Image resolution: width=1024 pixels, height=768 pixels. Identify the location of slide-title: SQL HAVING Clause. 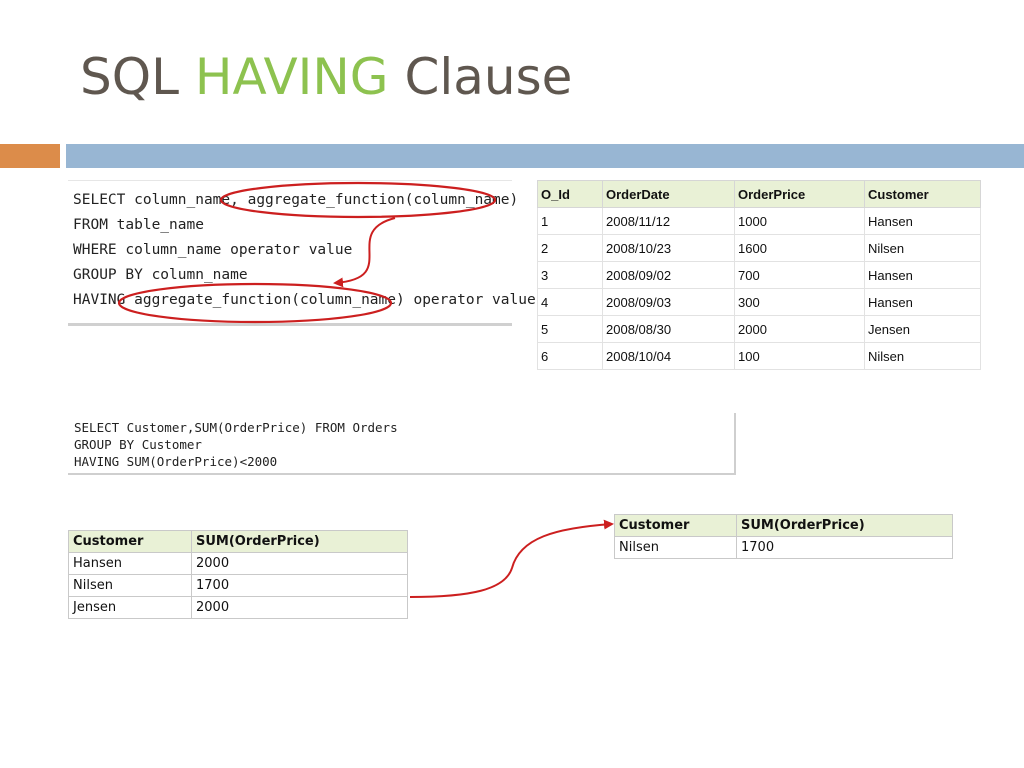
(326, 77).